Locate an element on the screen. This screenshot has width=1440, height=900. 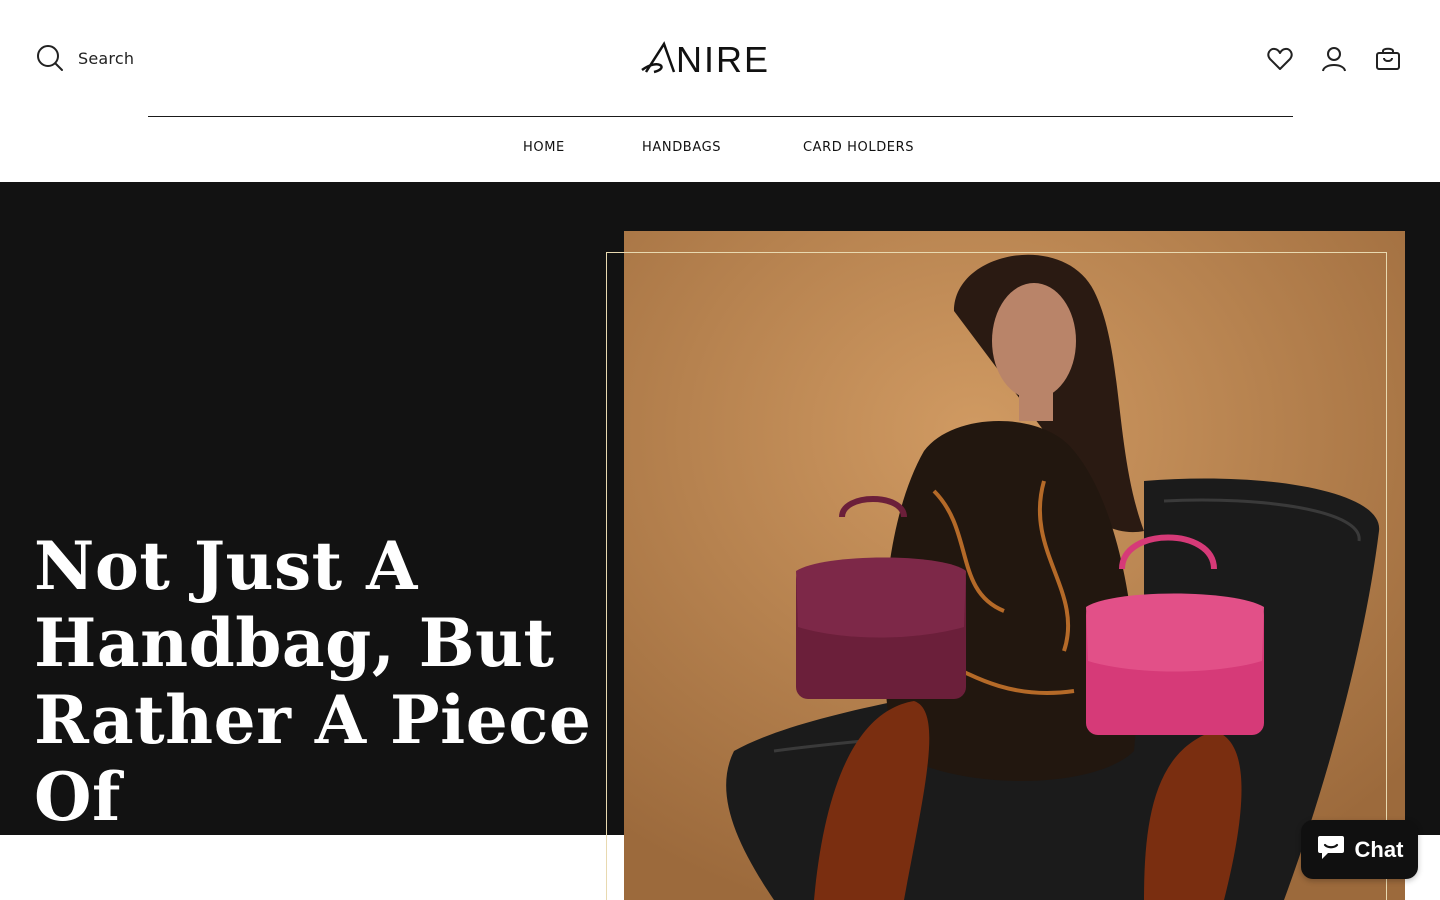
headline-line-3: Rather A Piece Of is located at coordinates (313, 758).